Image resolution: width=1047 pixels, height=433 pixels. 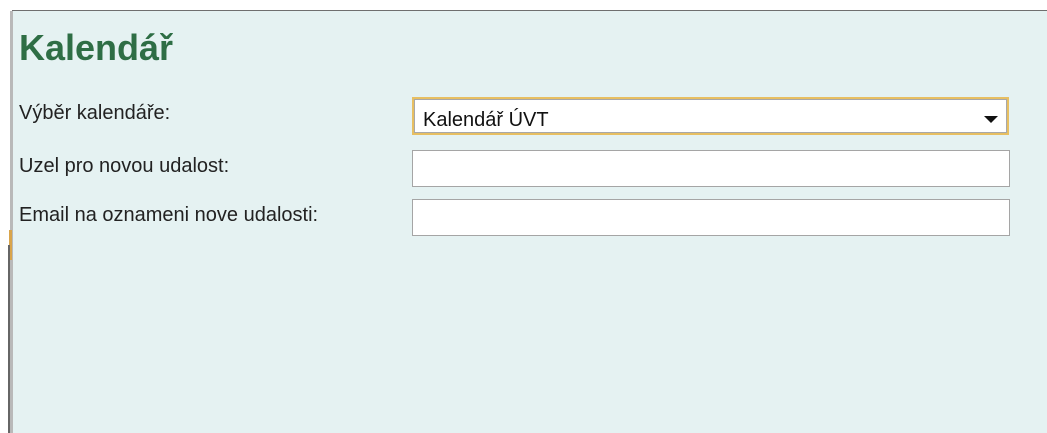 What do you see at coordinates (9, 339) in the screenshot?
I see `left-dark-edge` at bounding box center [9, 339].